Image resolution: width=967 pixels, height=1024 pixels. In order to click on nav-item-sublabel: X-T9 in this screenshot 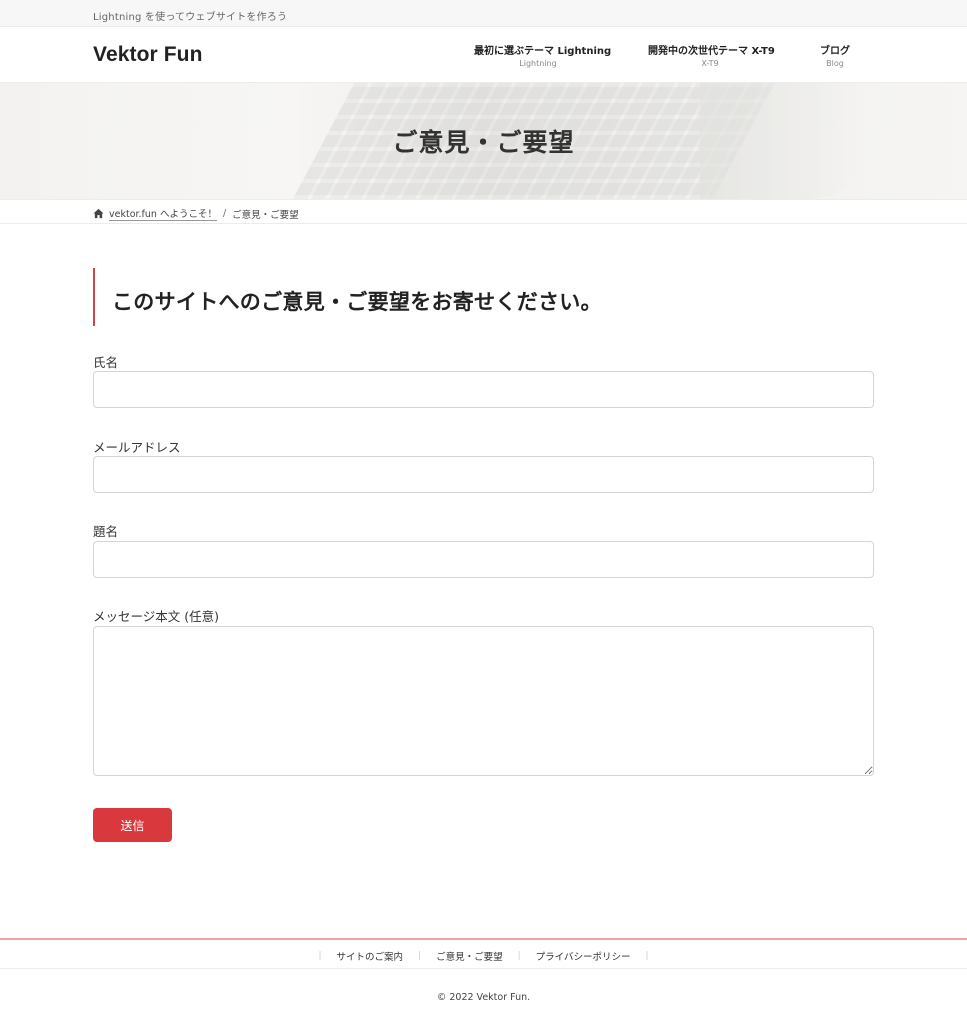, I will do `click(710, 63)`.